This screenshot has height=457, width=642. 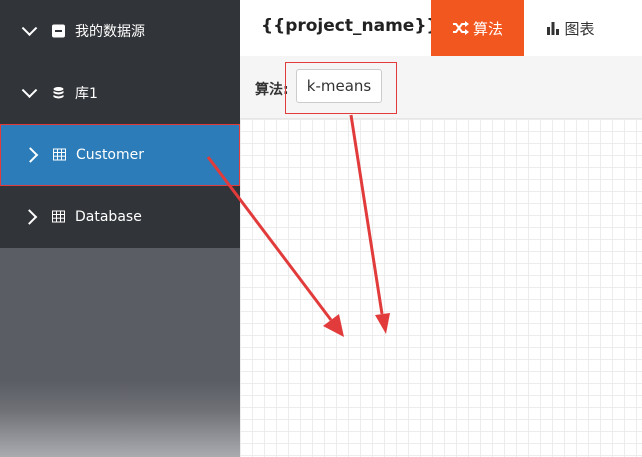 I want to click on bar-chart-icon, so click(x=553, y=28).